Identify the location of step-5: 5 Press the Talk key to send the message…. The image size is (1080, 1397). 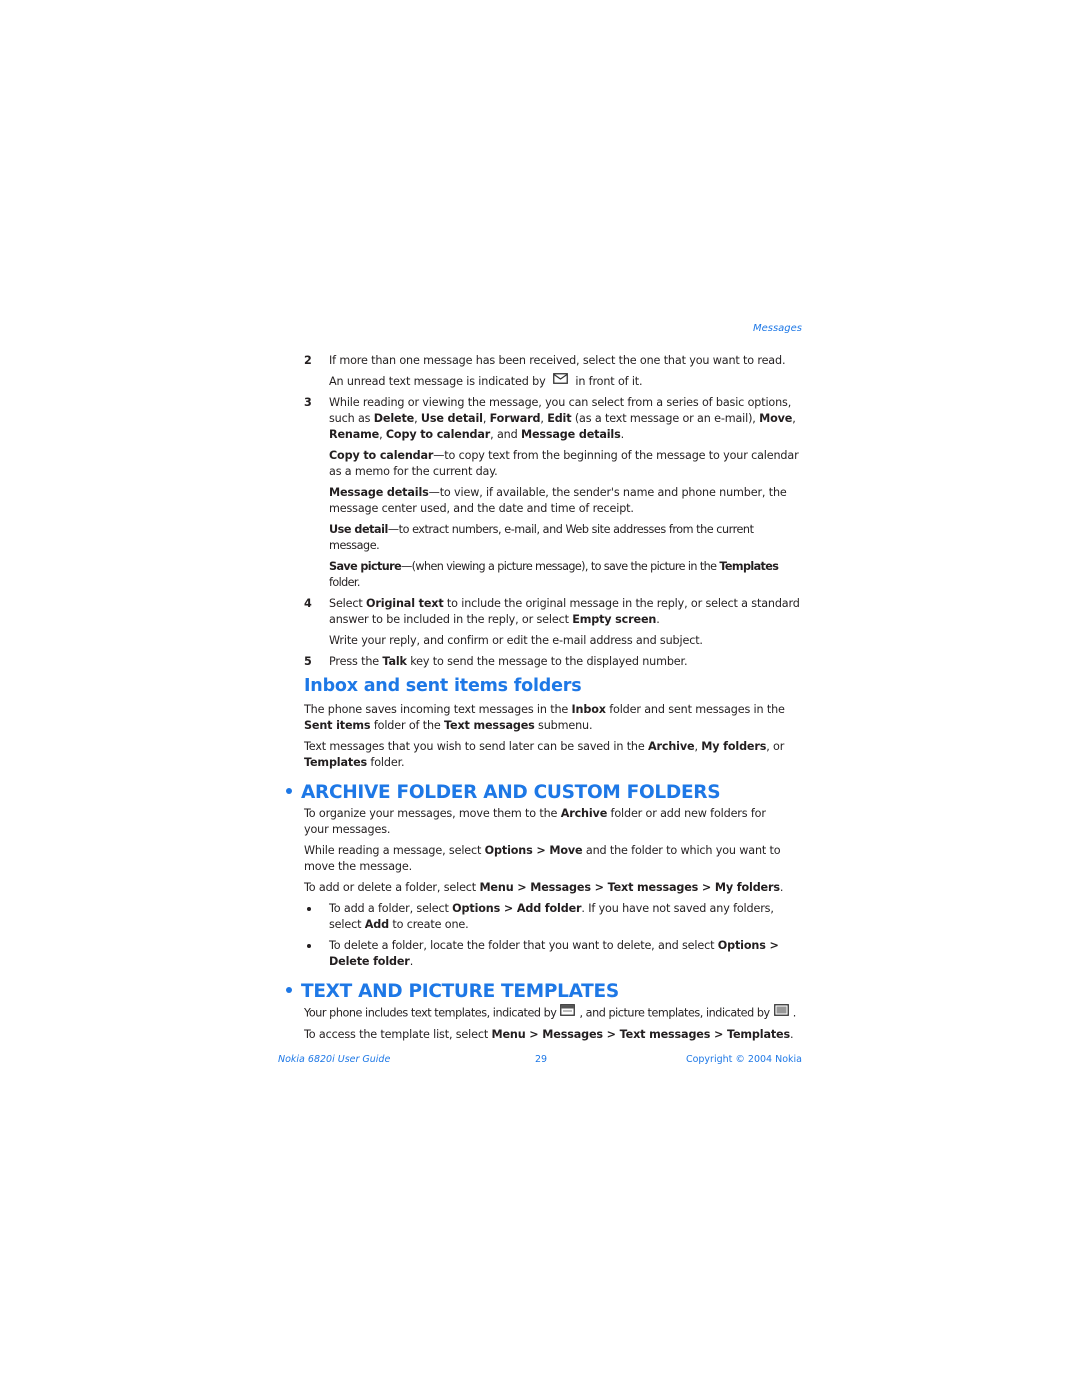
(554, 662).